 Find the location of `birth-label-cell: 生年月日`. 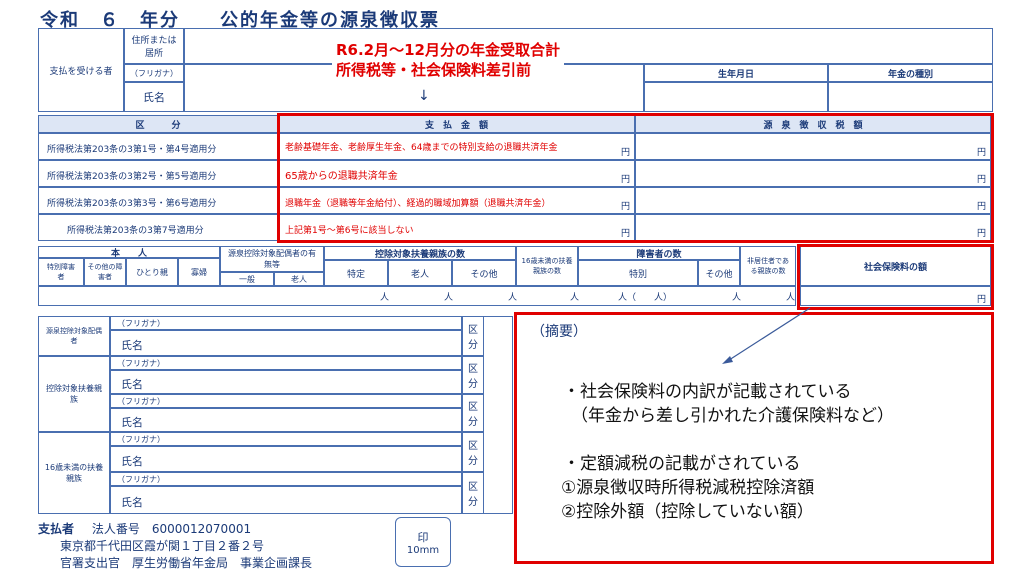

birth-label-cell: 生年月日 is located at coordinates (736, 73).